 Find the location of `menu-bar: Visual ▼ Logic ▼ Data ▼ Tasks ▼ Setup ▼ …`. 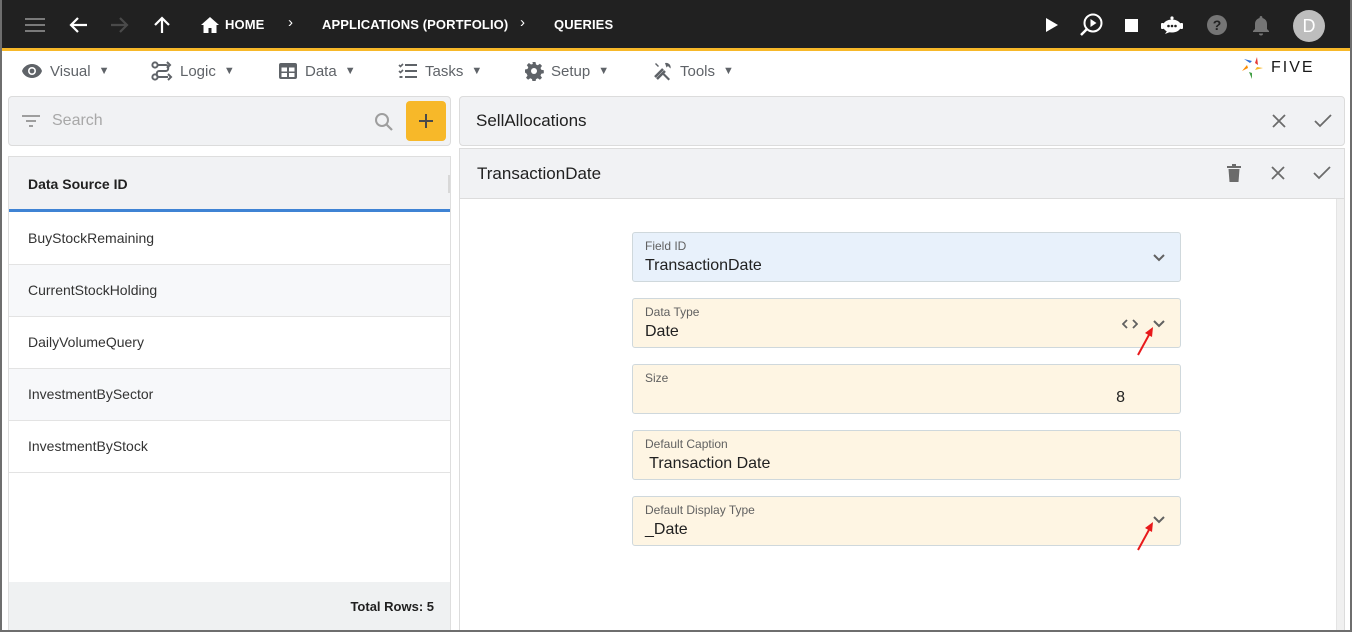

menu-bar: Visual ▼ Logic ▼ Data ▼ Tasks ▼ Setup ▼ … is located at coordinates (676, 71).